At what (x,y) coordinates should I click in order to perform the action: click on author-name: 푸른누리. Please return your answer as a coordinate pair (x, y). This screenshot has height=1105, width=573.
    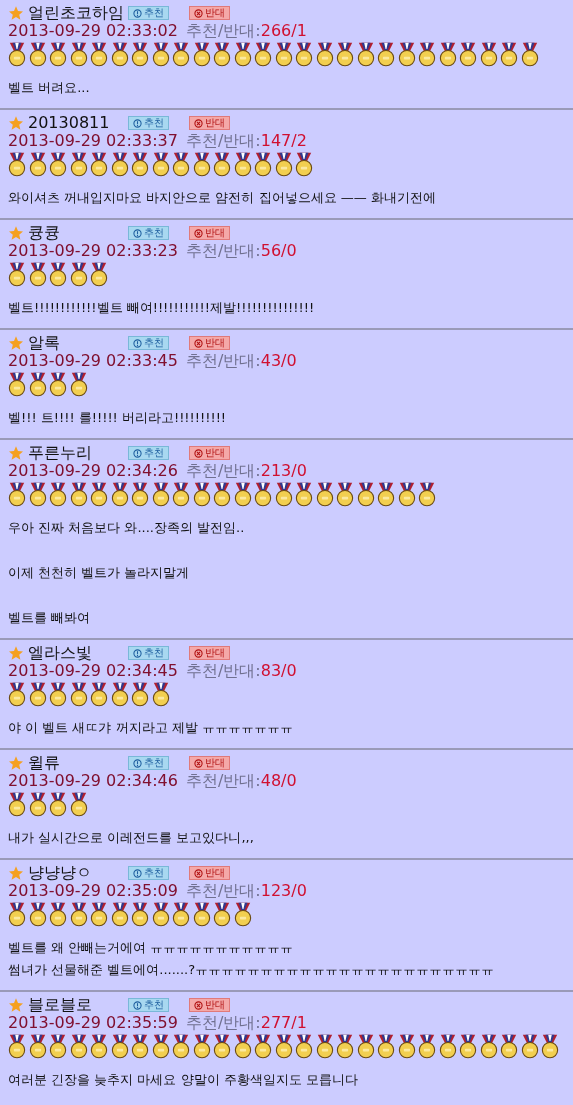
    Looking at the image, I should click on (60, 453).